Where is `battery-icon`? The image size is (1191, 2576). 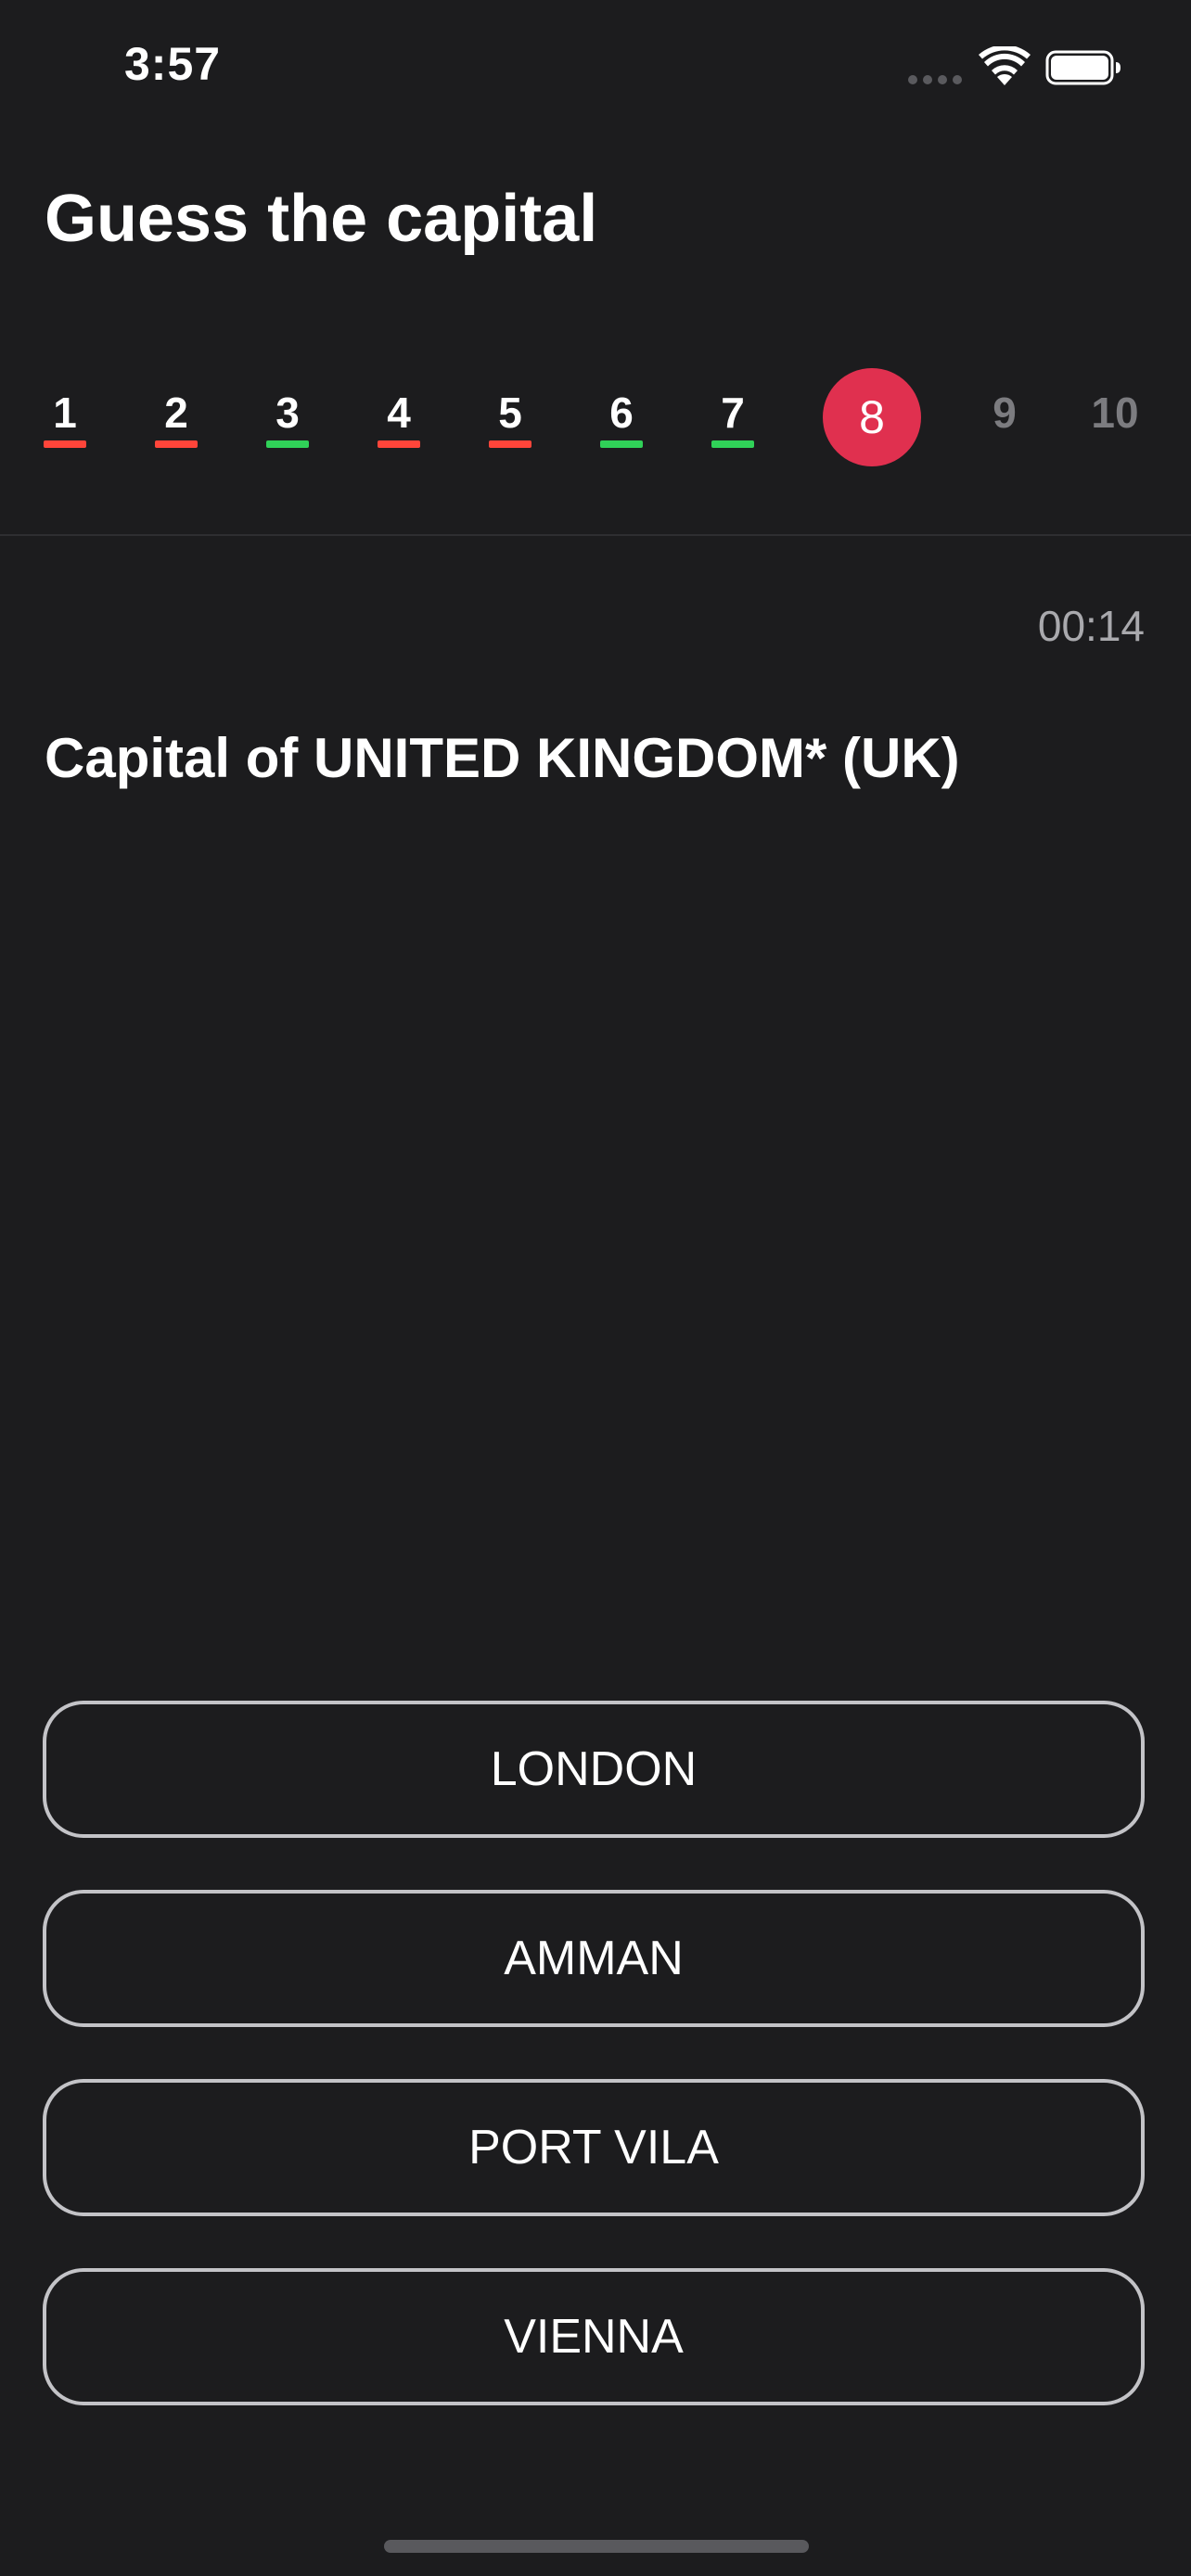 battery-icon is located at coordinates (1083, 67).